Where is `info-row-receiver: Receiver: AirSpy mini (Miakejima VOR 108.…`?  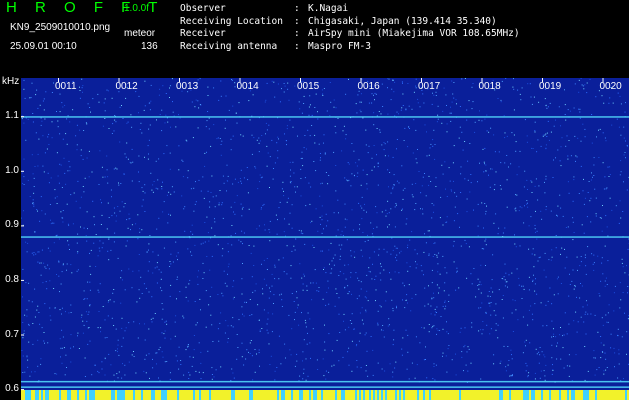 info-row-receiver: Receiver: AirSpy mini (Miakejima VOR 108.… is located at coordinates (350, 33).